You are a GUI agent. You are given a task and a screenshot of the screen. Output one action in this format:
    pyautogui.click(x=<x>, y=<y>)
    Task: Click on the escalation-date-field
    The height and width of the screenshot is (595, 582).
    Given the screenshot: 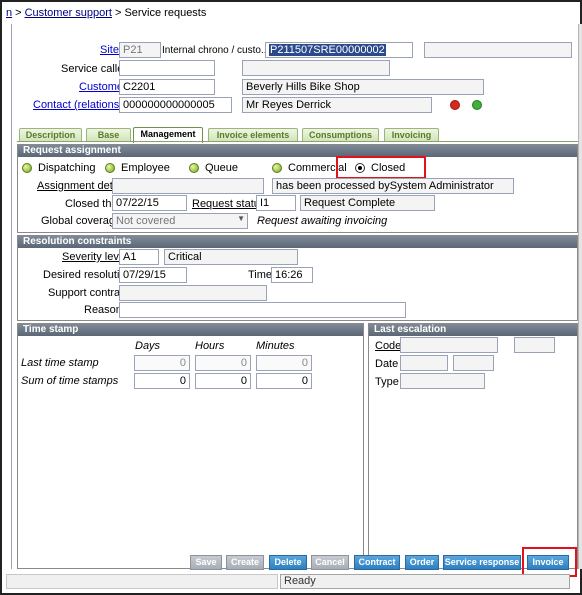 What is the action you would take?
    pyautogui.click(x=424, y=363)
    